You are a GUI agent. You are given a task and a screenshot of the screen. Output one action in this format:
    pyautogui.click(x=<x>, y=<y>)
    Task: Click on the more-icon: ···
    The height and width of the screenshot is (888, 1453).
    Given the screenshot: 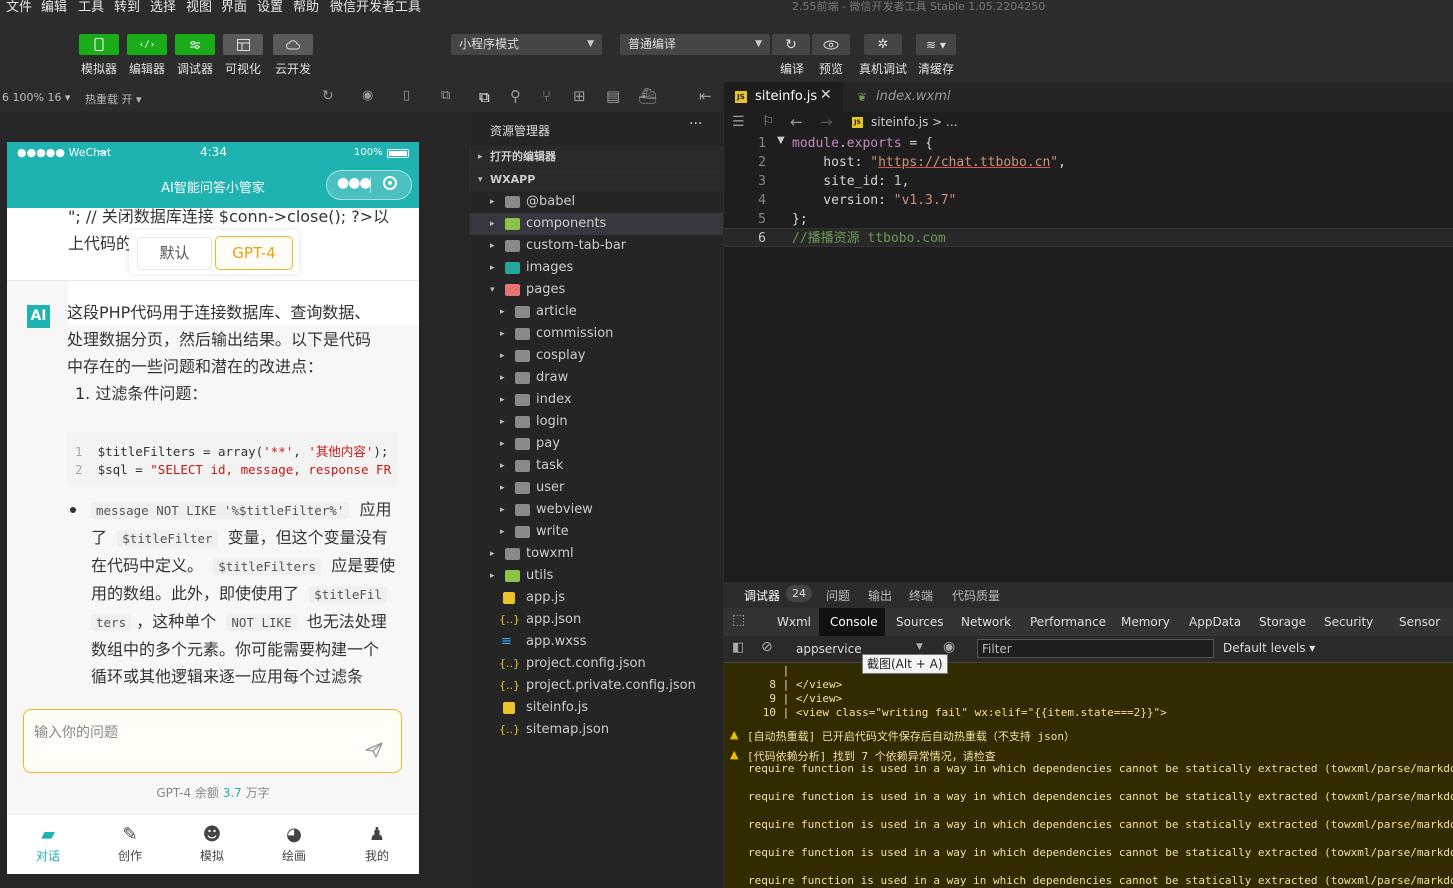 What is the action you would take?
    pyautogui.click(x=695, y=124)
    